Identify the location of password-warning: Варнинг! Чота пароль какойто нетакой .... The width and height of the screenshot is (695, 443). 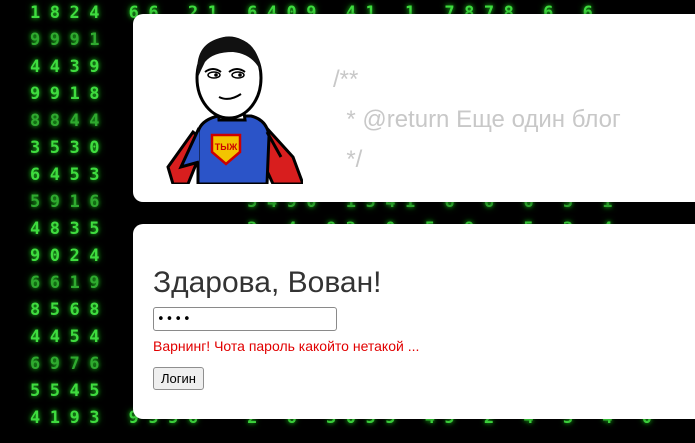
(286, 346).